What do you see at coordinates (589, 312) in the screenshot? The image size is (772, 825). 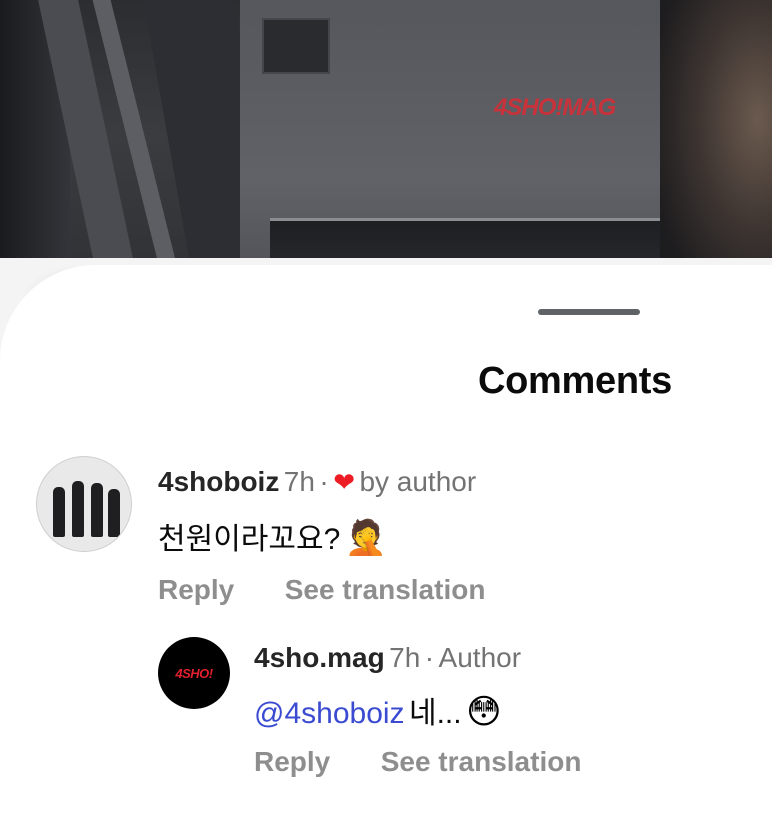 I see `drag-handle` at bounding box center [589, 312].